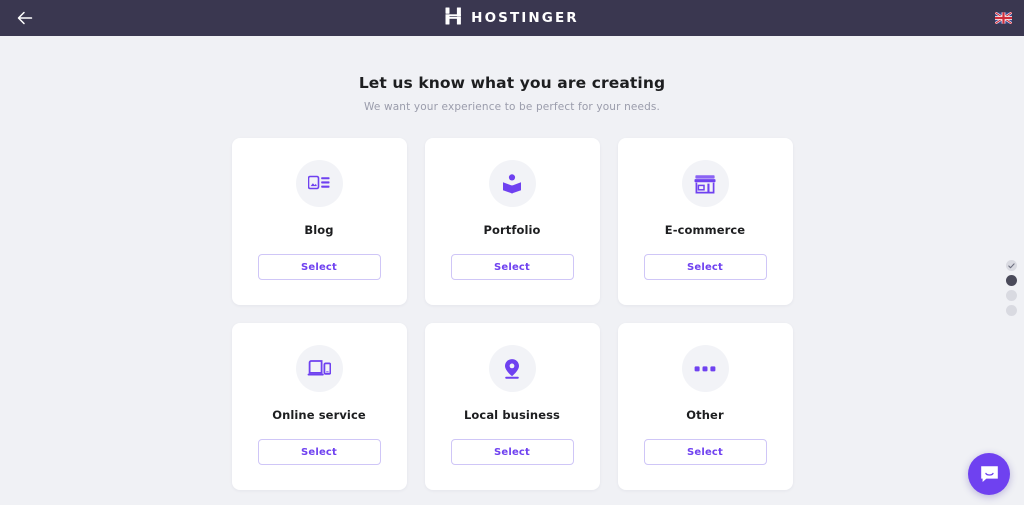  Describe the element at coordinates (705, 415) in the screenshot. I see `card-label: Other` at that location.